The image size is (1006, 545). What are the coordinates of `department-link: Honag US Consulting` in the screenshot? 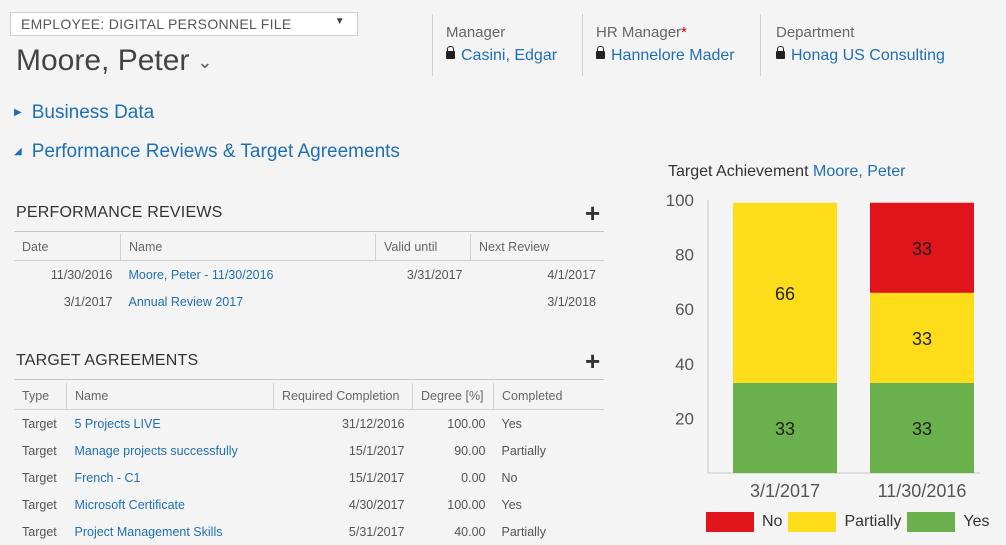 It's located at (868, 55).